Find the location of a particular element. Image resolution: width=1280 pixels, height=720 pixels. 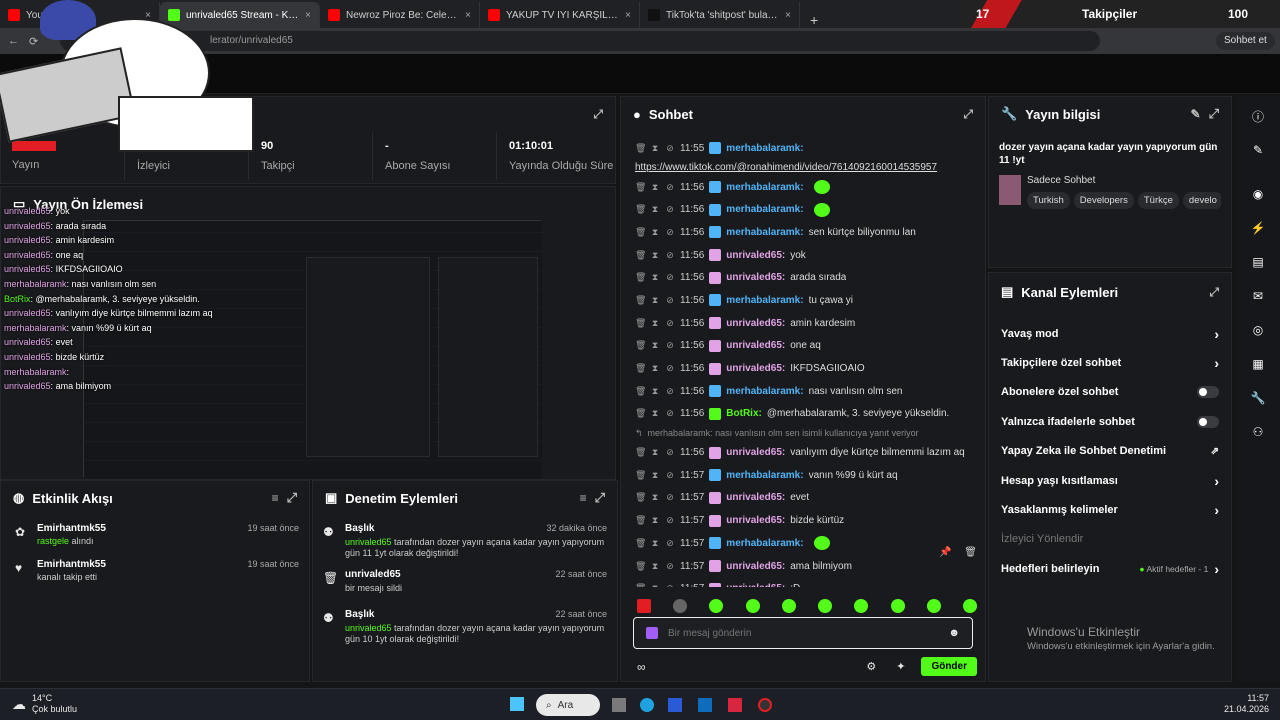

channel-action-row: Takipçilere özel sohbet › is located at coordinates (1110, 362).